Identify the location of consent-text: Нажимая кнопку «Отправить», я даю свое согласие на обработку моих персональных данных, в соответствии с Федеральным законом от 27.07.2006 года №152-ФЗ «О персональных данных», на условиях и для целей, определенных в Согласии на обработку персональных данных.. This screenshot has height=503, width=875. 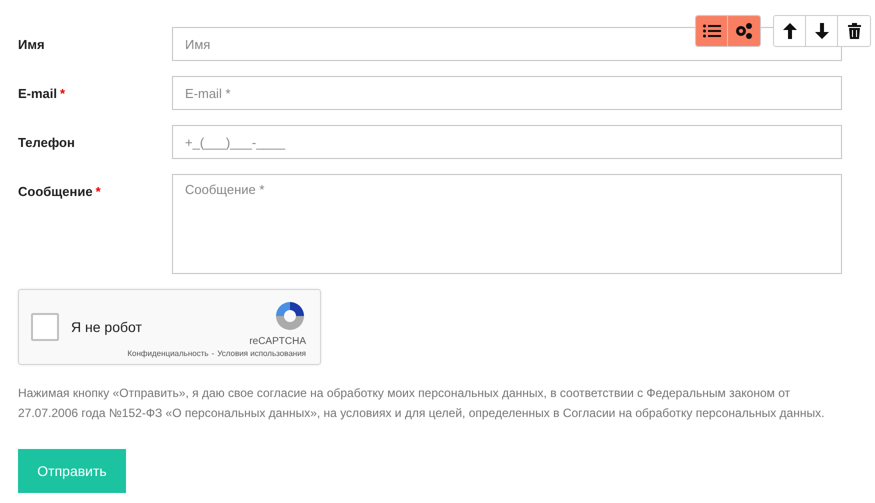
(422, 403).